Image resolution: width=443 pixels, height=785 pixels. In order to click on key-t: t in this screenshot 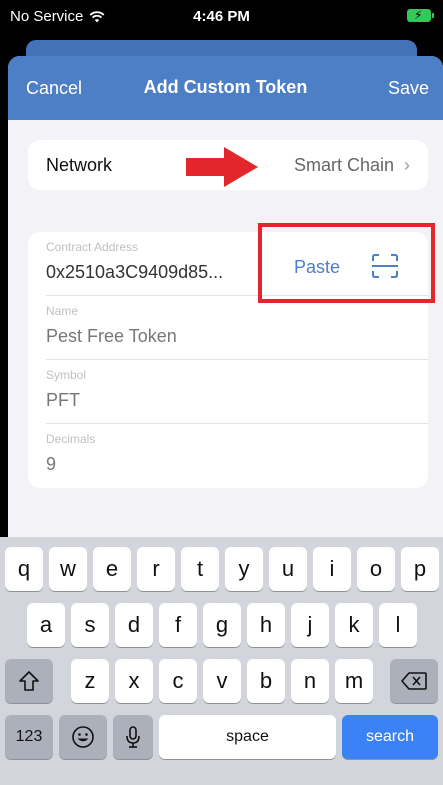, I will do `click(200, 569)`.